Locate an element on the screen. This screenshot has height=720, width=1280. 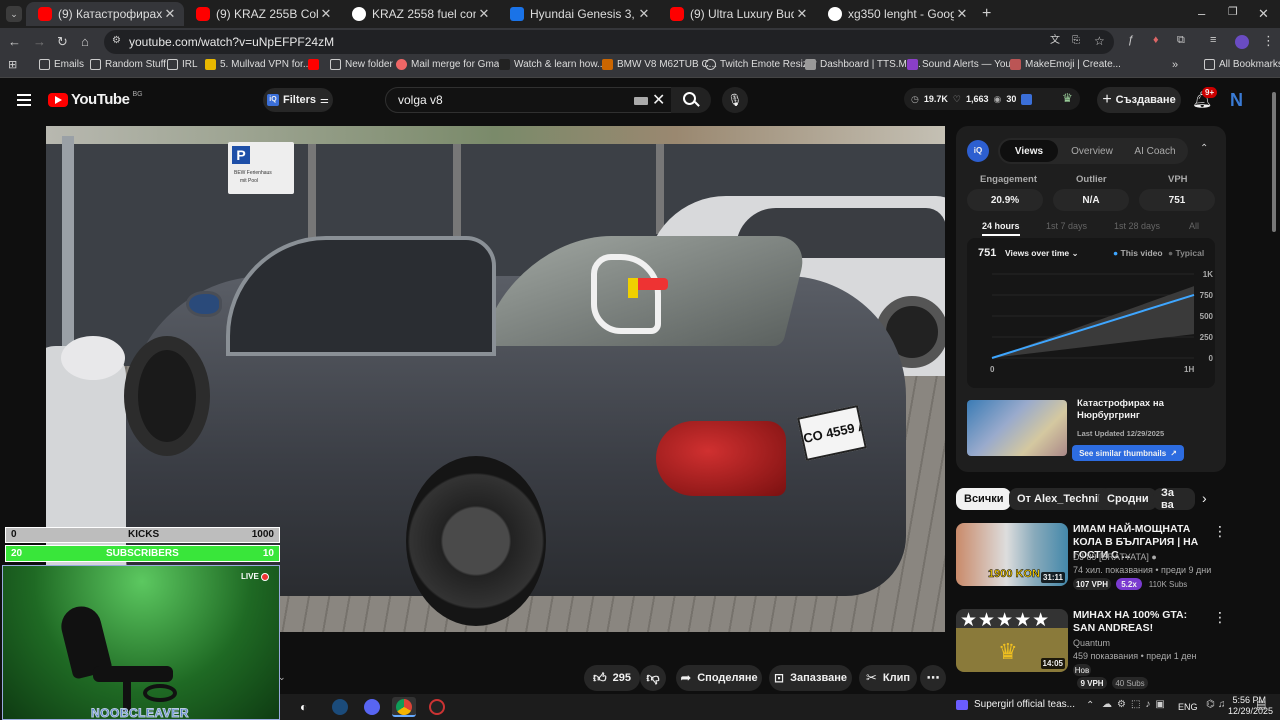
search-input: volga v8 ✕ is located at coordinates (531, 100).